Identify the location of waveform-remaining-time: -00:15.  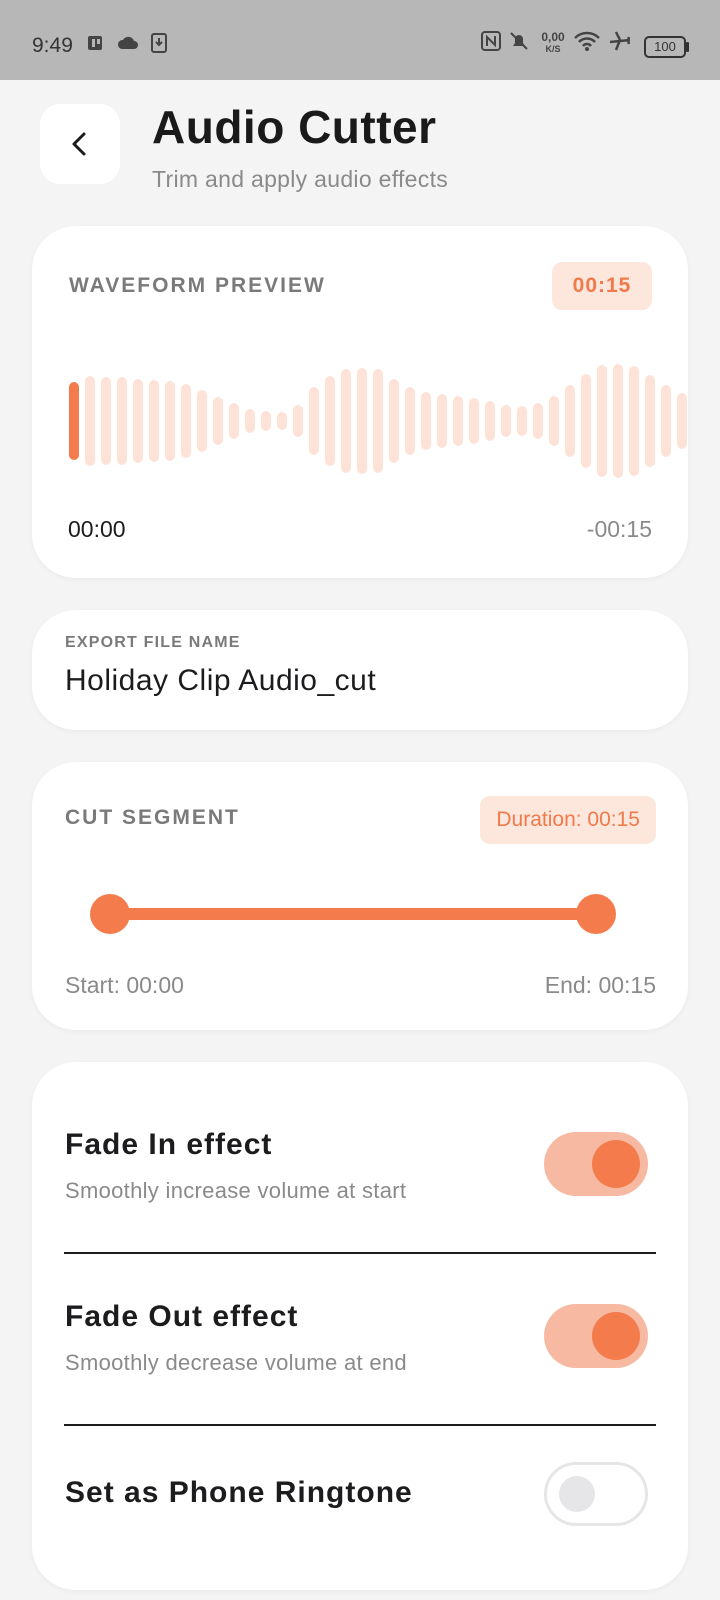
(619, 529).